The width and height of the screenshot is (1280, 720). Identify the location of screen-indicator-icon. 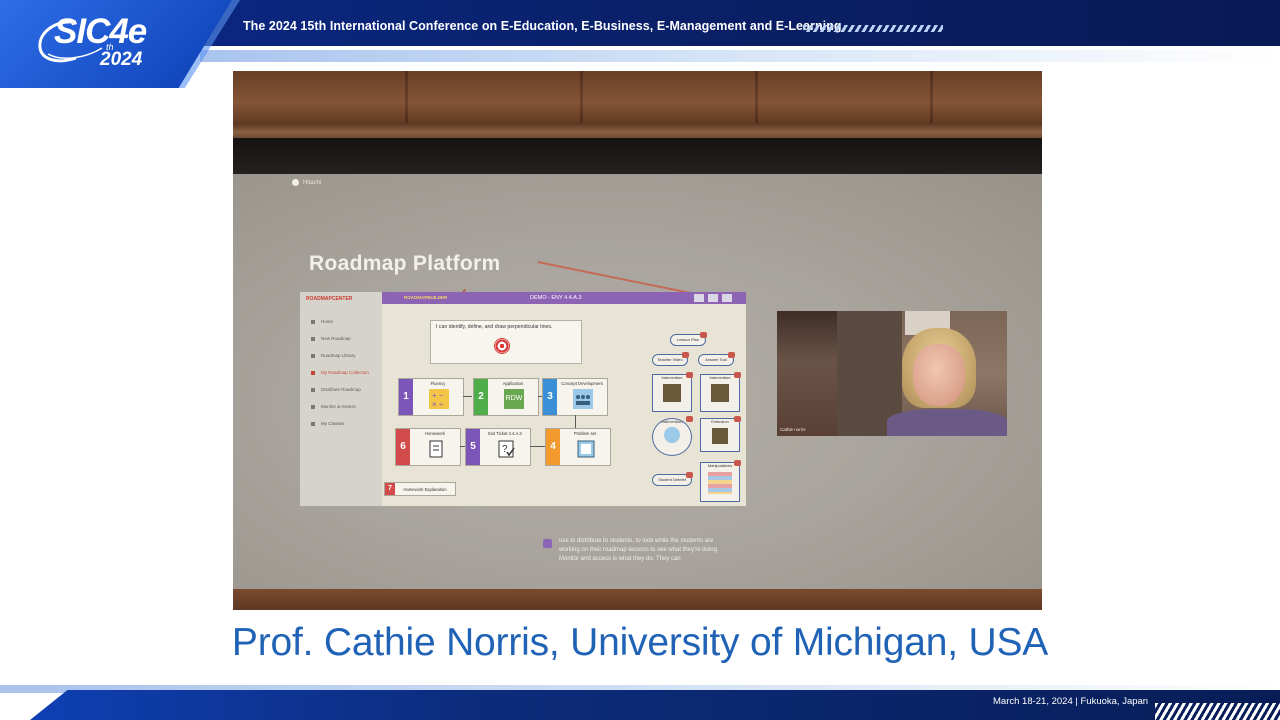
(295, 182).